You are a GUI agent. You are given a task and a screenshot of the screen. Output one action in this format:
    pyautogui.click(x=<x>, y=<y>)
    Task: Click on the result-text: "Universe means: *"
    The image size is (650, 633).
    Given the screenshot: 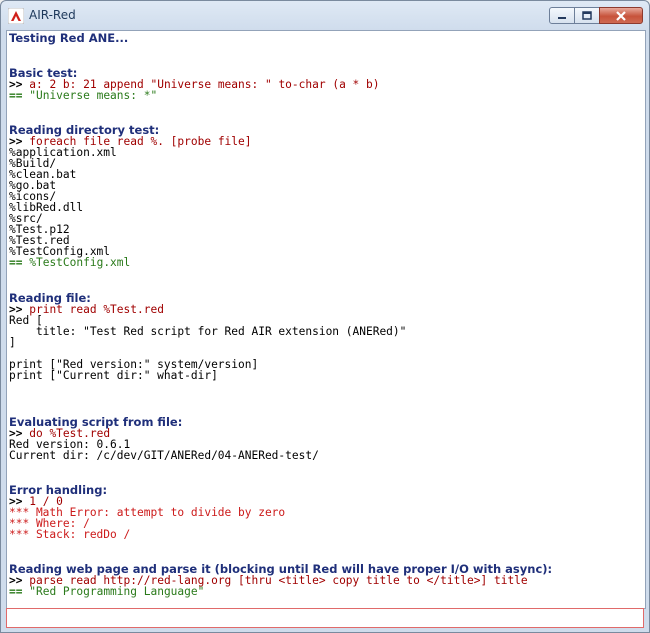 What is the action you would take?
    pyautogui.click(x=93, y=95)
    